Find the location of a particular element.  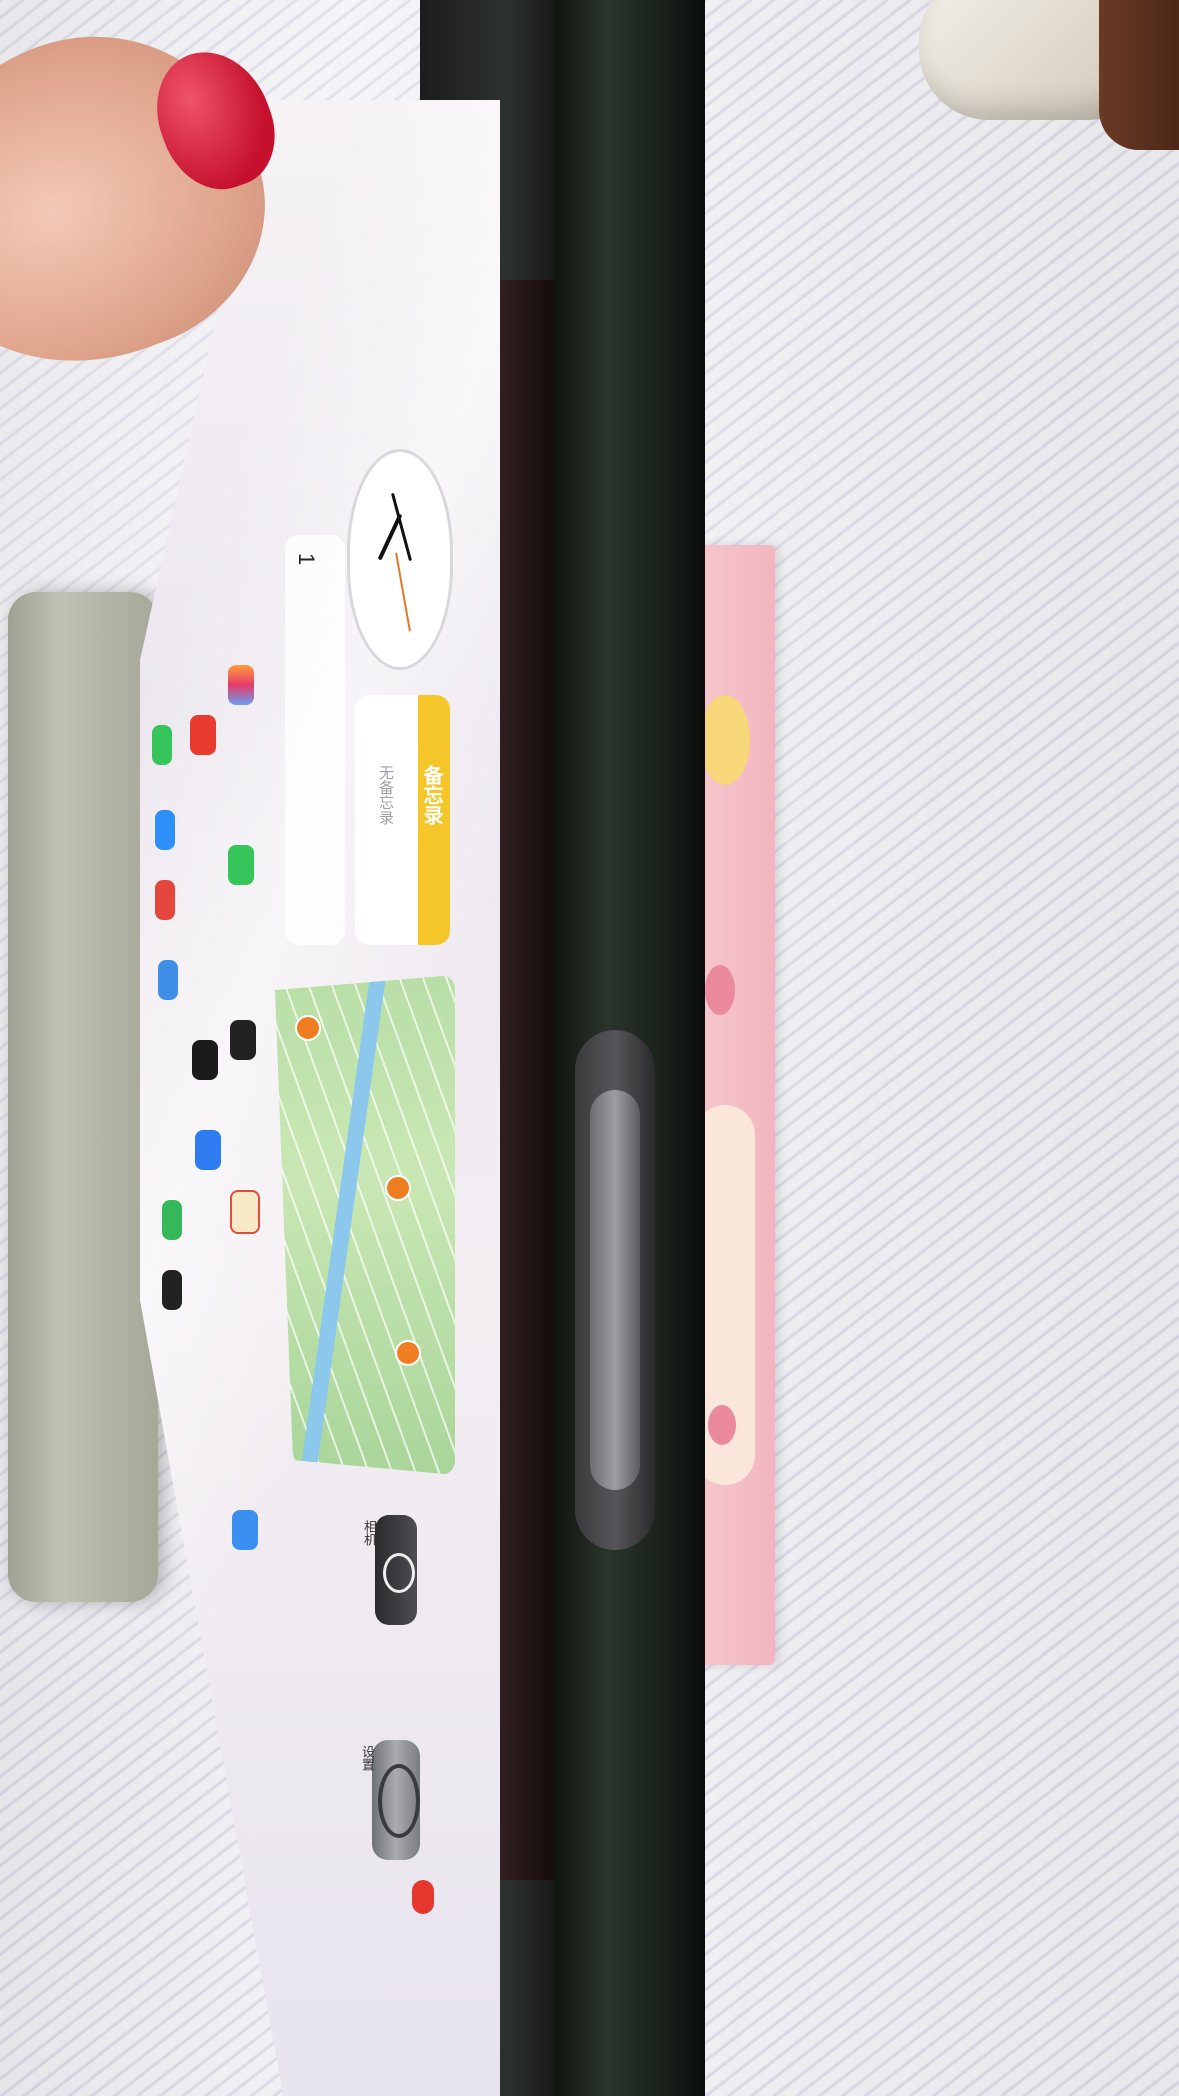

notification-badge is located at coordinates (423, 1897).